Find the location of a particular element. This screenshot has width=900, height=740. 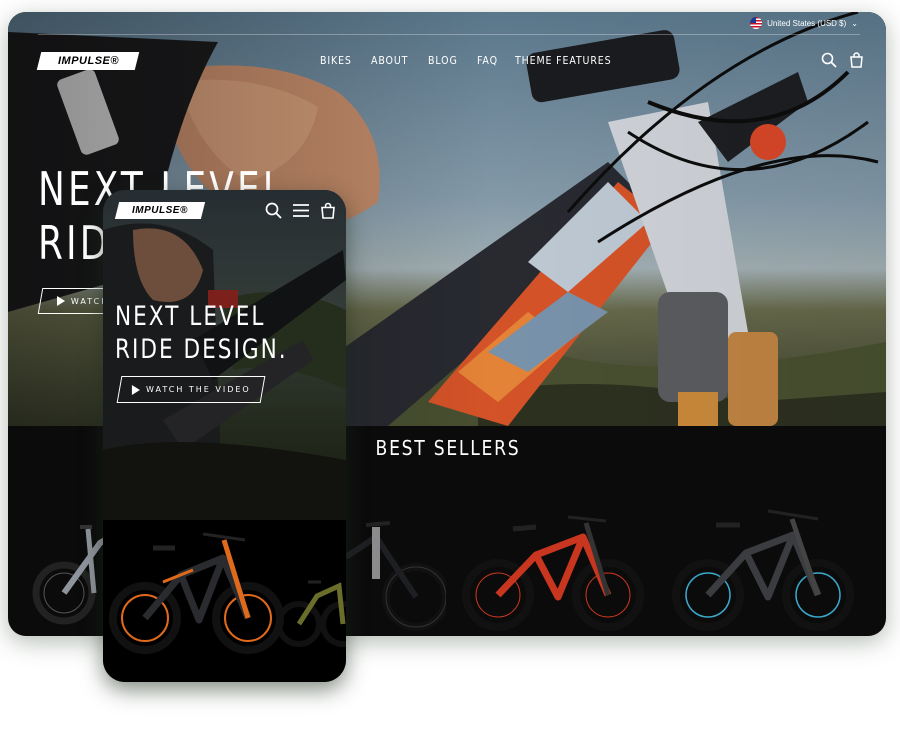

flag-icon is located at coordinates (756, 23).